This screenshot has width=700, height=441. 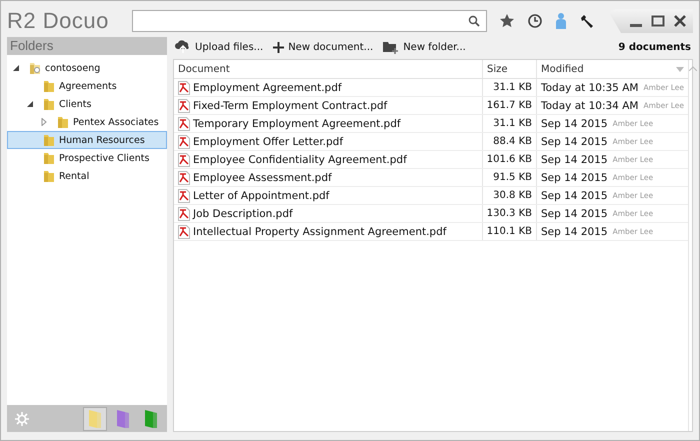 I want to click on view-button, so click(x=95, y=418).